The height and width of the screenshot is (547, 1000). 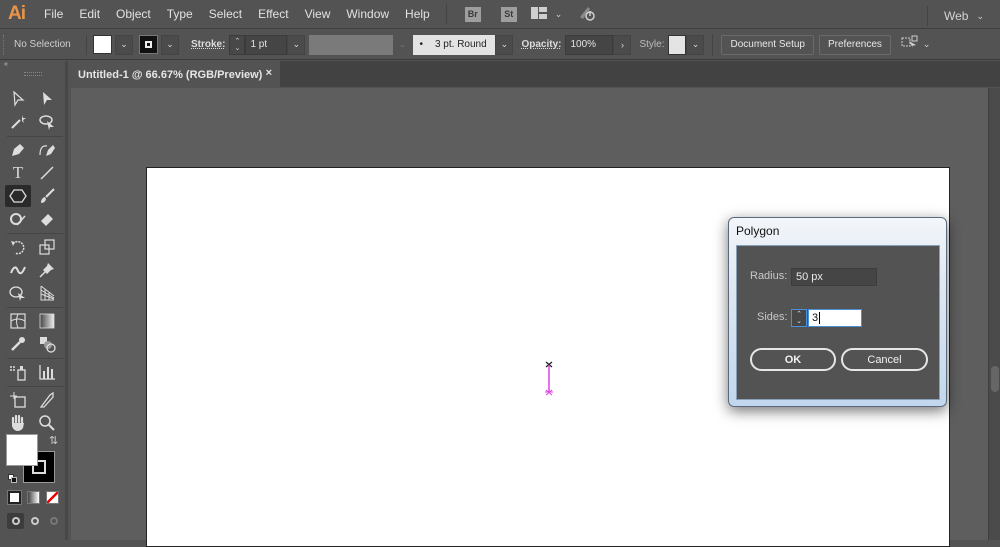 I want to click on slice-tool, so click(x=47, y=400).